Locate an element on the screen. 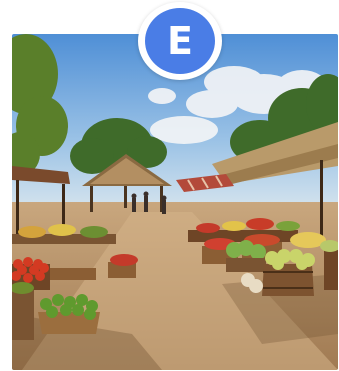  option-letter: E is located at coordinates (180, 41).